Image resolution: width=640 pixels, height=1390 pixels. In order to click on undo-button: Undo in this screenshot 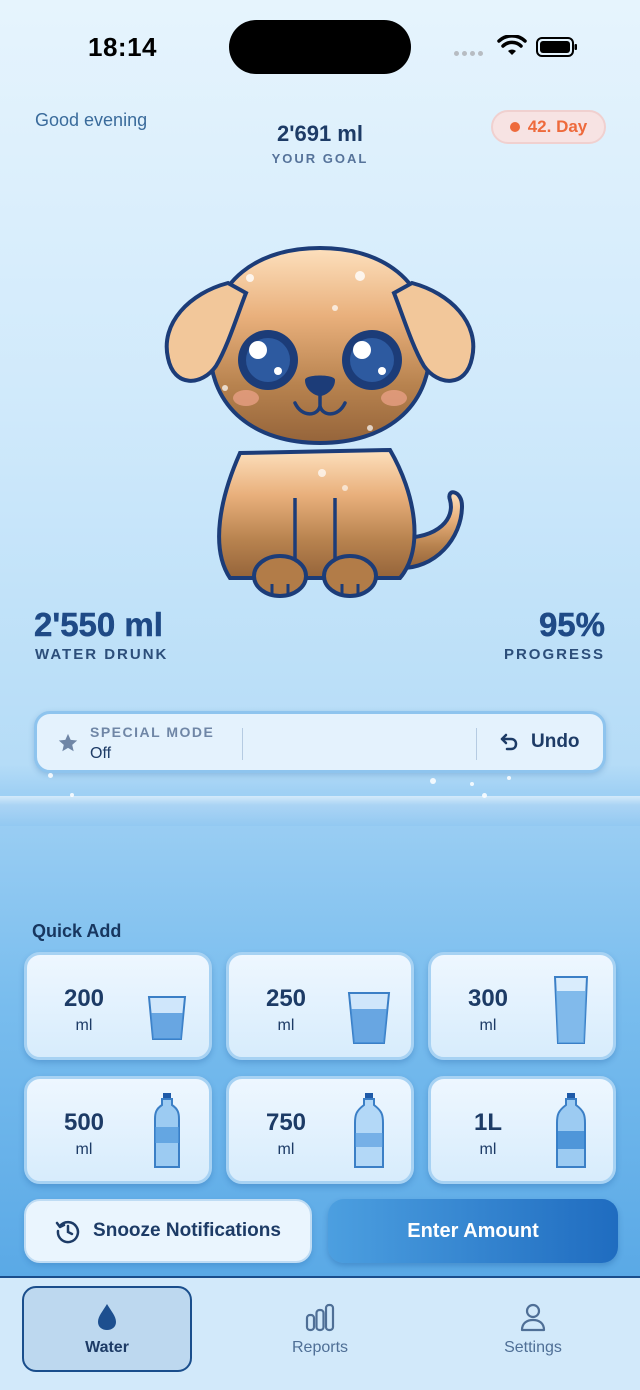, I will do `click(539, 742)`.